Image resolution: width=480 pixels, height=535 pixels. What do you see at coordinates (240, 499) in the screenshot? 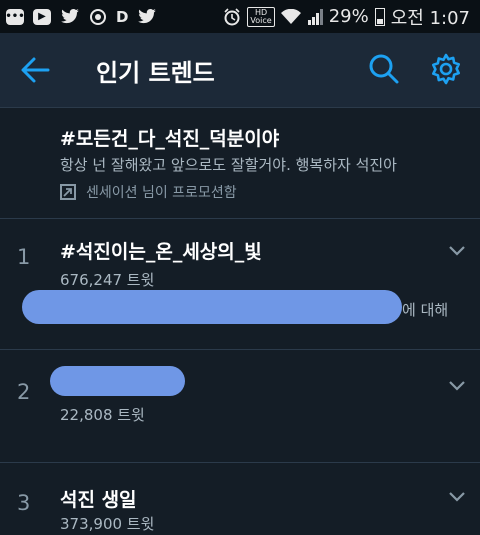
I see `trend-row-3: 3 석진 생일 373,900 트윗` at bounding box center [240, 499].